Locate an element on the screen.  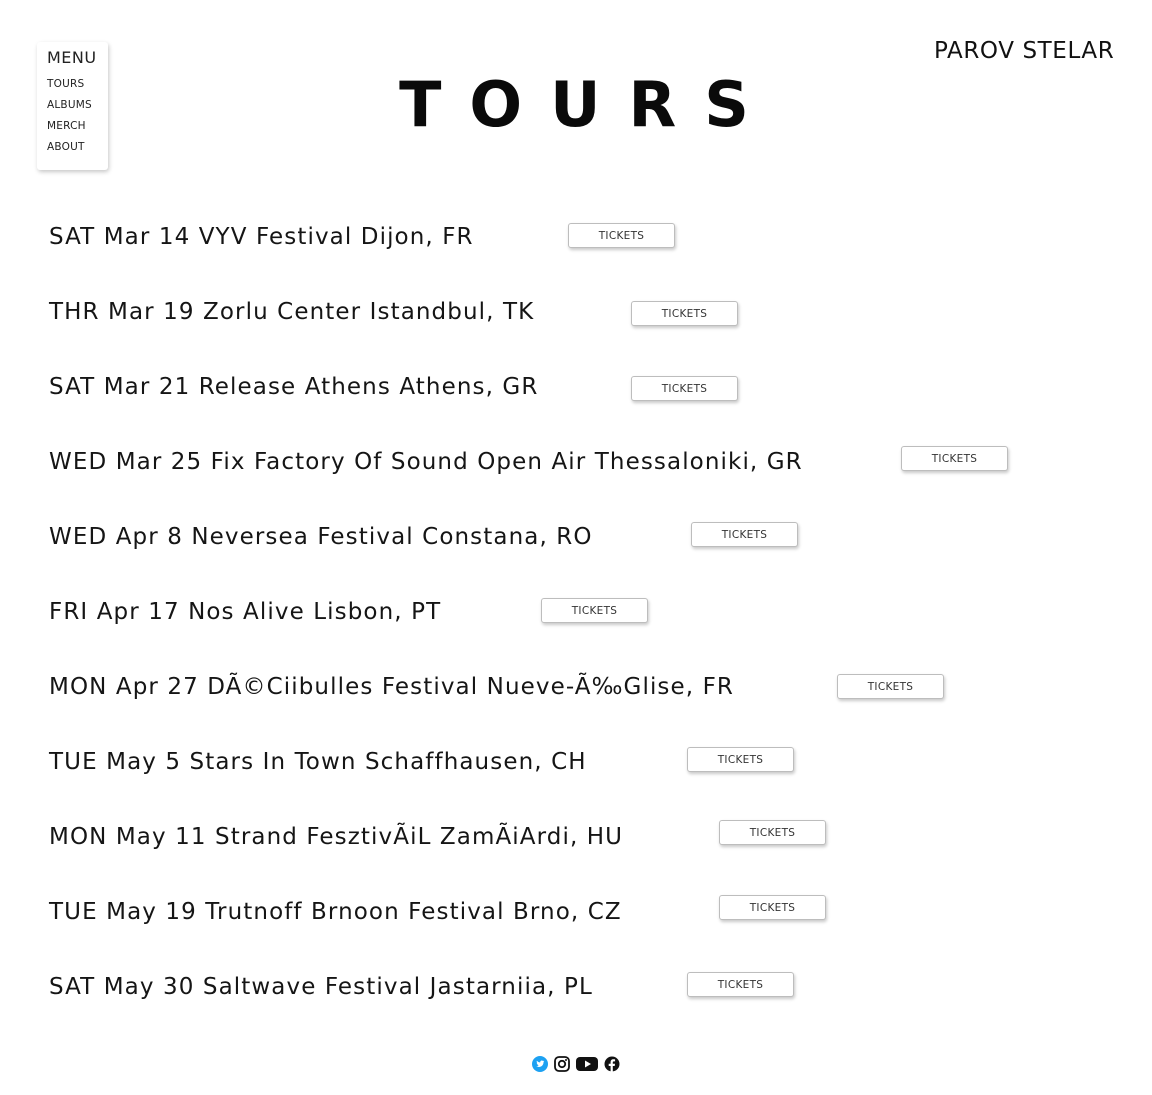
twitter-icon is located at coordinates (540, 1064).